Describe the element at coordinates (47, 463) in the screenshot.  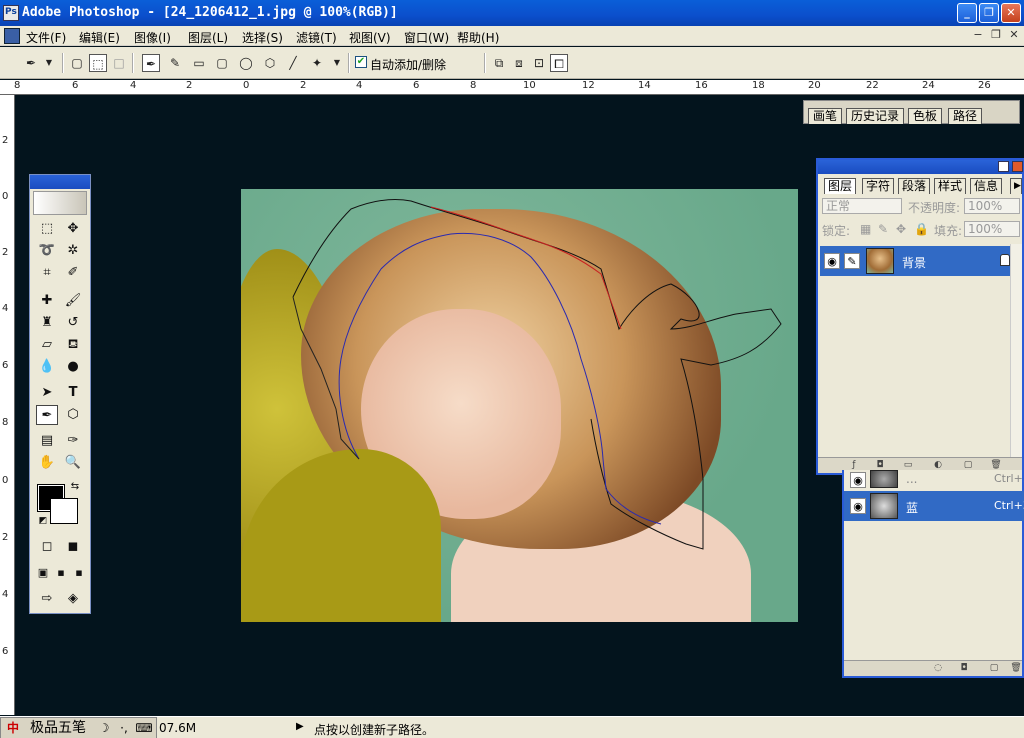
I see `hand-tool-icon: ✋` at that location.